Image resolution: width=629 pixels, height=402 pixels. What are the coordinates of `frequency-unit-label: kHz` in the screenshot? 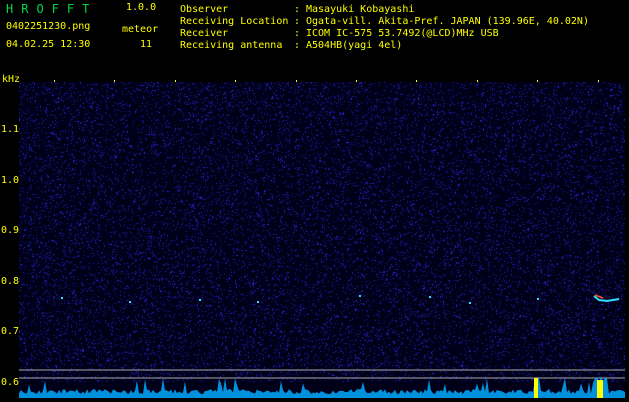 It's located at (11, 79).